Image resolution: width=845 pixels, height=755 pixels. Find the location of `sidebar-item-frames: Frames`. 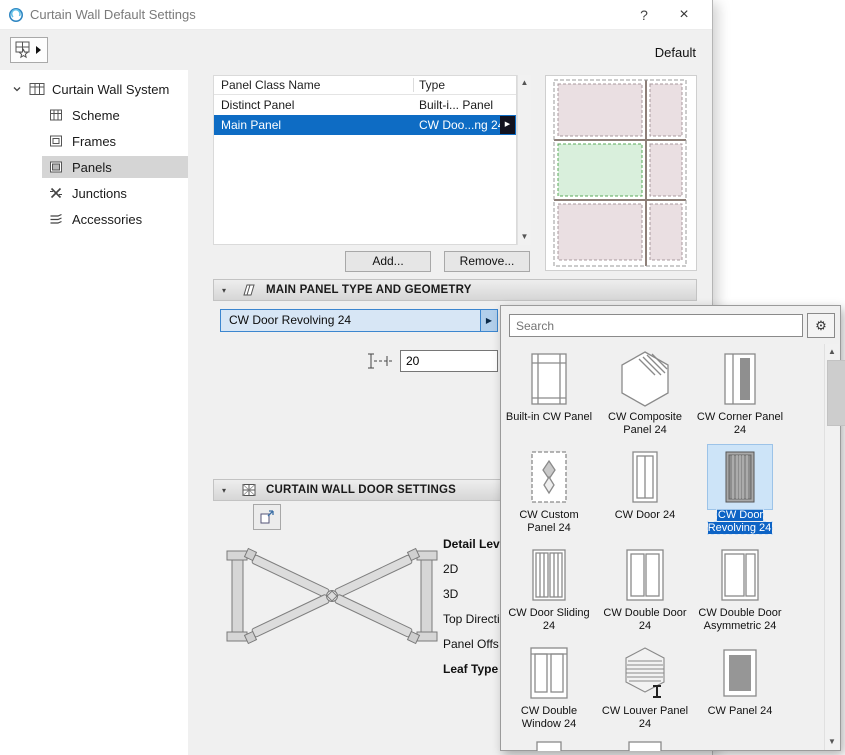

sidebar-item-frames: Frames is located at coordinates (94, 141).